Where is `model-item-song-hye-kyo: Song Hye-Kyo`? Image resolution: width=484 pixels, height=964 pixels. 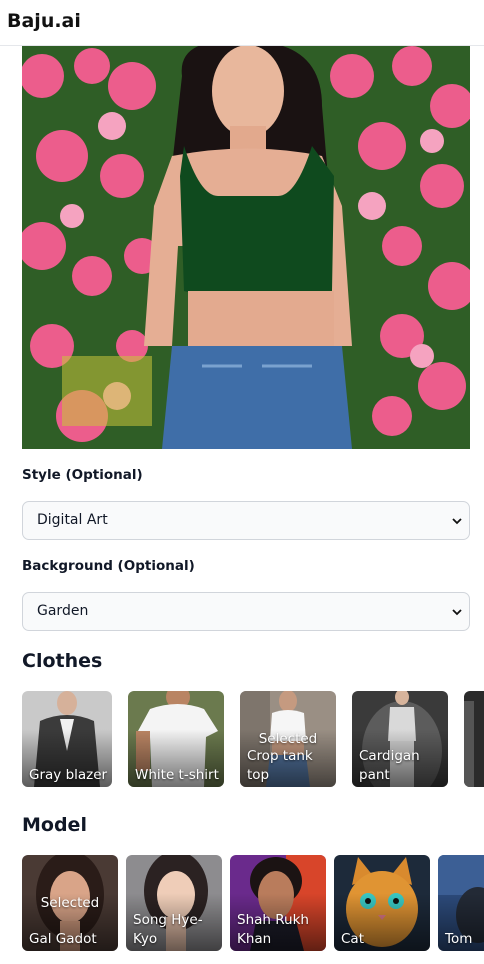
model-item-song-hye-kyo: Song Hye-Kyo is located at coordinates (174, 903).